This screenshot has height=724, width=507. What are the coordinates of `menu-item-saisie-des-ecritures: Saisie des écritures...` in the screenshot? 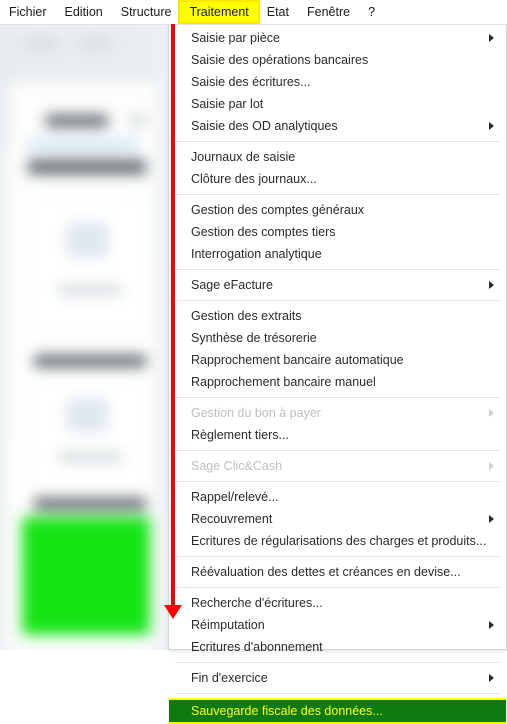 It's located at (337, 82).